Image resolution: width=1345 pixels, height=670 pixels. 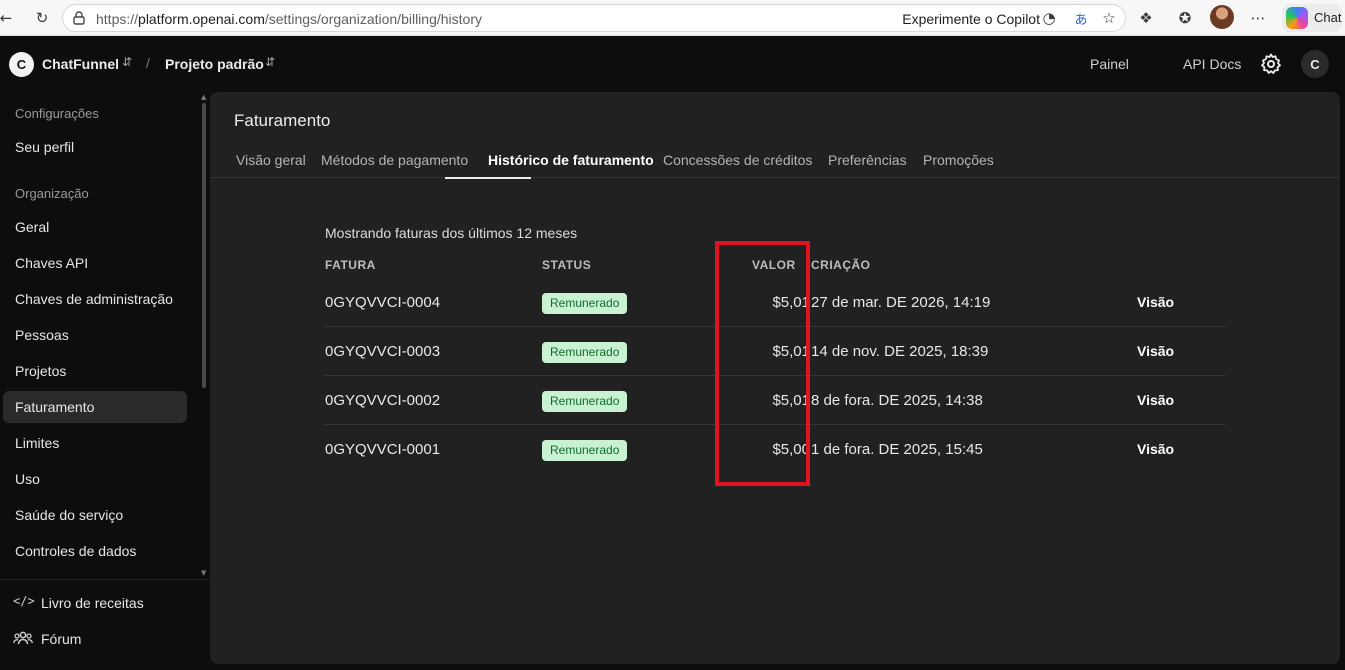 I want to click on org-chevron-icon: ⇵, so click(x=127, y=62).